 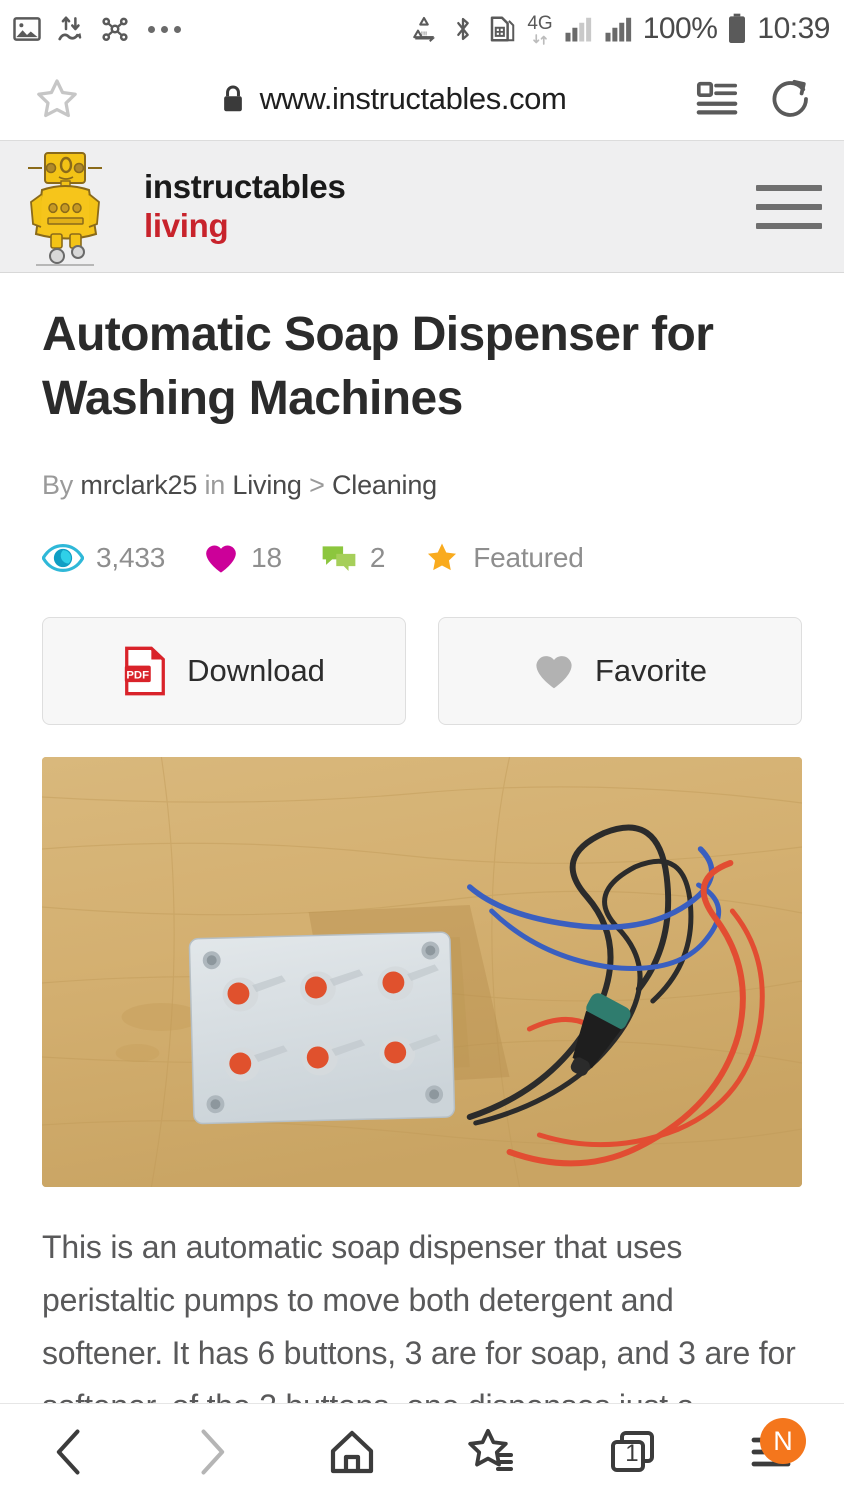 What do you see at coordinates (186, 225) in the screenshot?
I see `brand-section-text: living` at bounding box center [186, 225].